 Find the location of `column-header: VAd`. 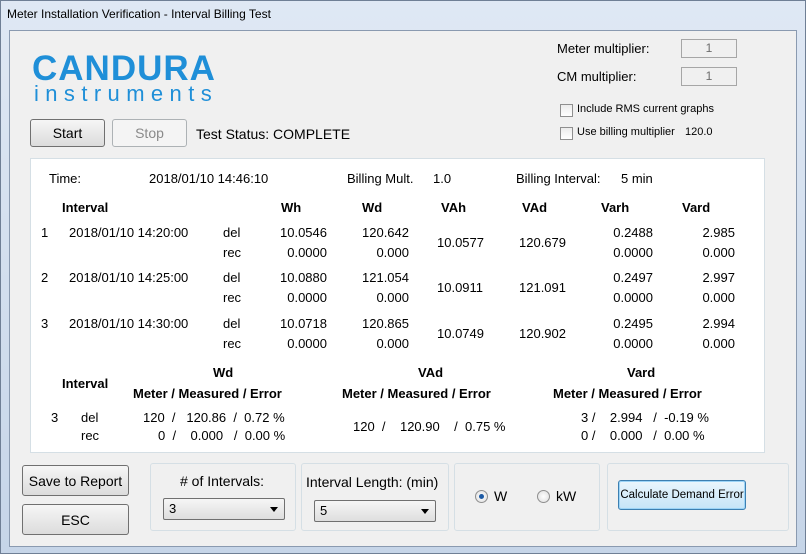

column-header: VAd is located at coordinates (535, 207).